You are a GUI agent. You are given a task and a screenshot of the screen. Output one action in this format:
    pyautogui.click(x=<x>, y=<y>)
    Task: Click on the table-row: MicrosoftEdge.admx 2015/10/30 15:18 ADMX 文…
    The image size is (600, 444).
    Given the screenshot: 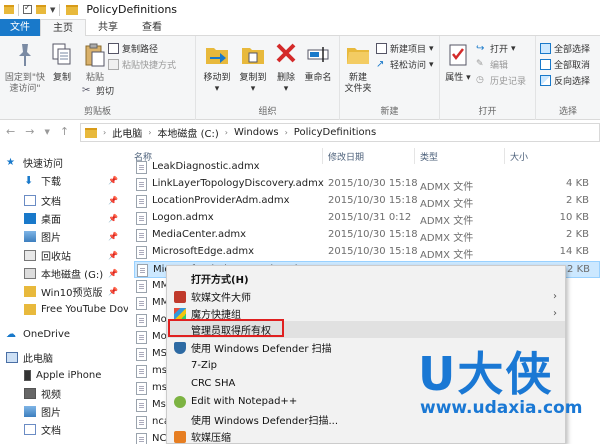 What is the action you would take?
    pyautogui.click(x=367, y=252)
    